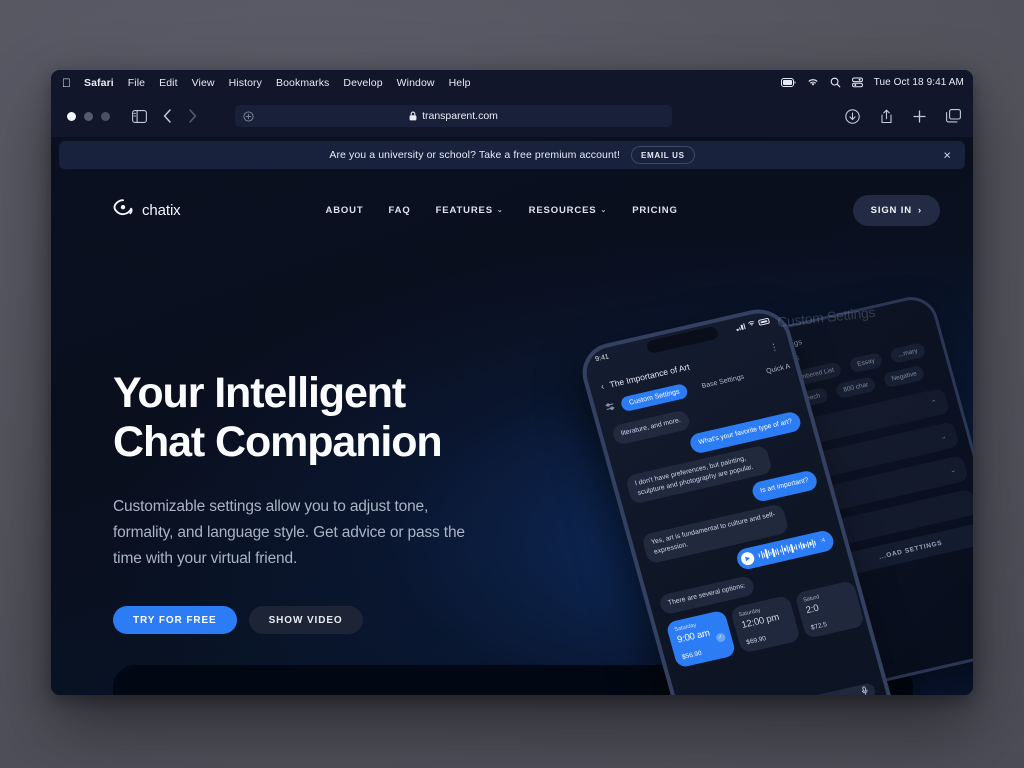  I want to click on nav-item-resources: RESOURCES ⌄, so click(568, 210).